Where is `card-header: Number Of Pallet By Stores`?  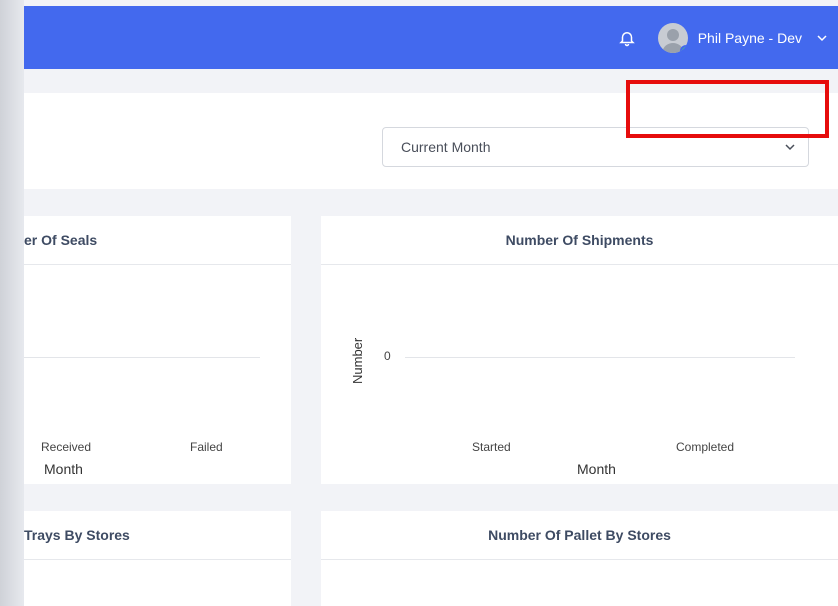
card-header: Number Of Pallet By Stores is located at coordinates (579, 535).